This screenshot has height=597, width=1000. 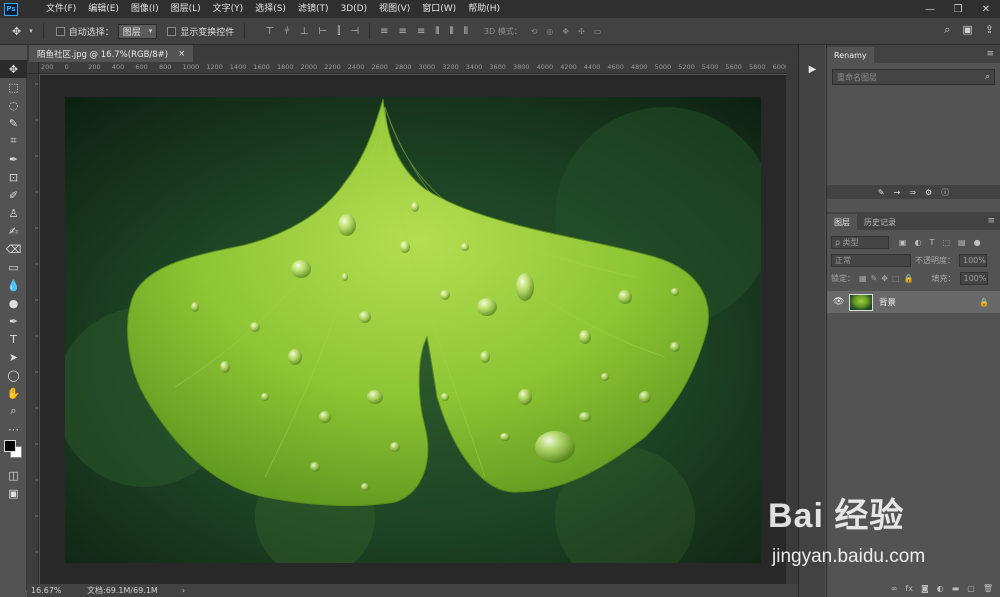 I want to click on arrow-right-icon: →, so click(x=897, y=192).